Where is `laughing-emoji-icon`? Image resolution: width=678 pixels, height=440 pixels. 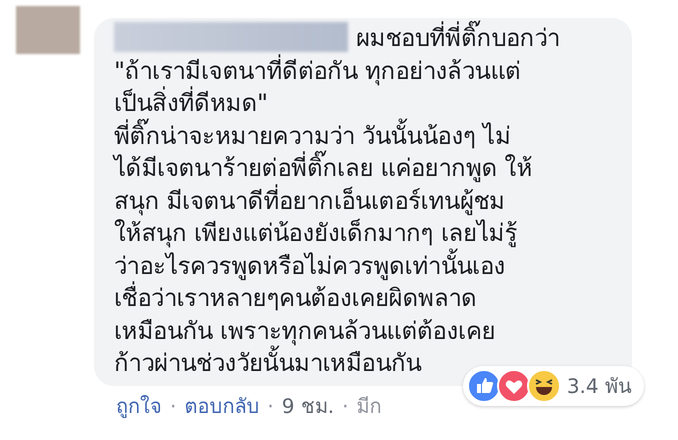
laughing-emoji-icon is located at coordinates (543, 385).